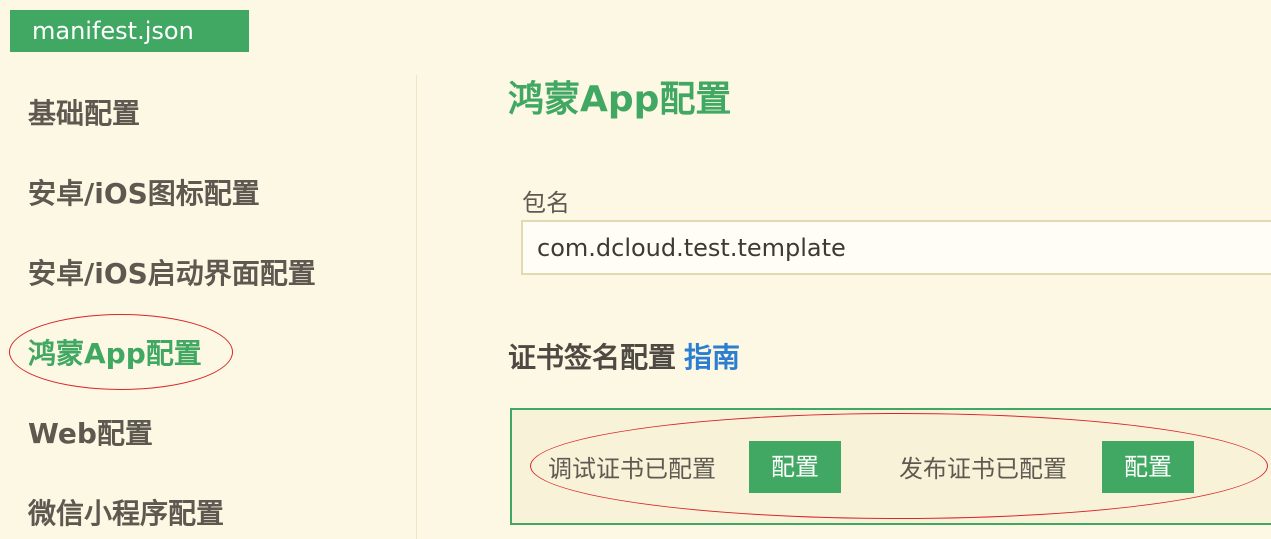  I want to click on sidebar-item-basic-config: 基础配置, so click(84, 114).